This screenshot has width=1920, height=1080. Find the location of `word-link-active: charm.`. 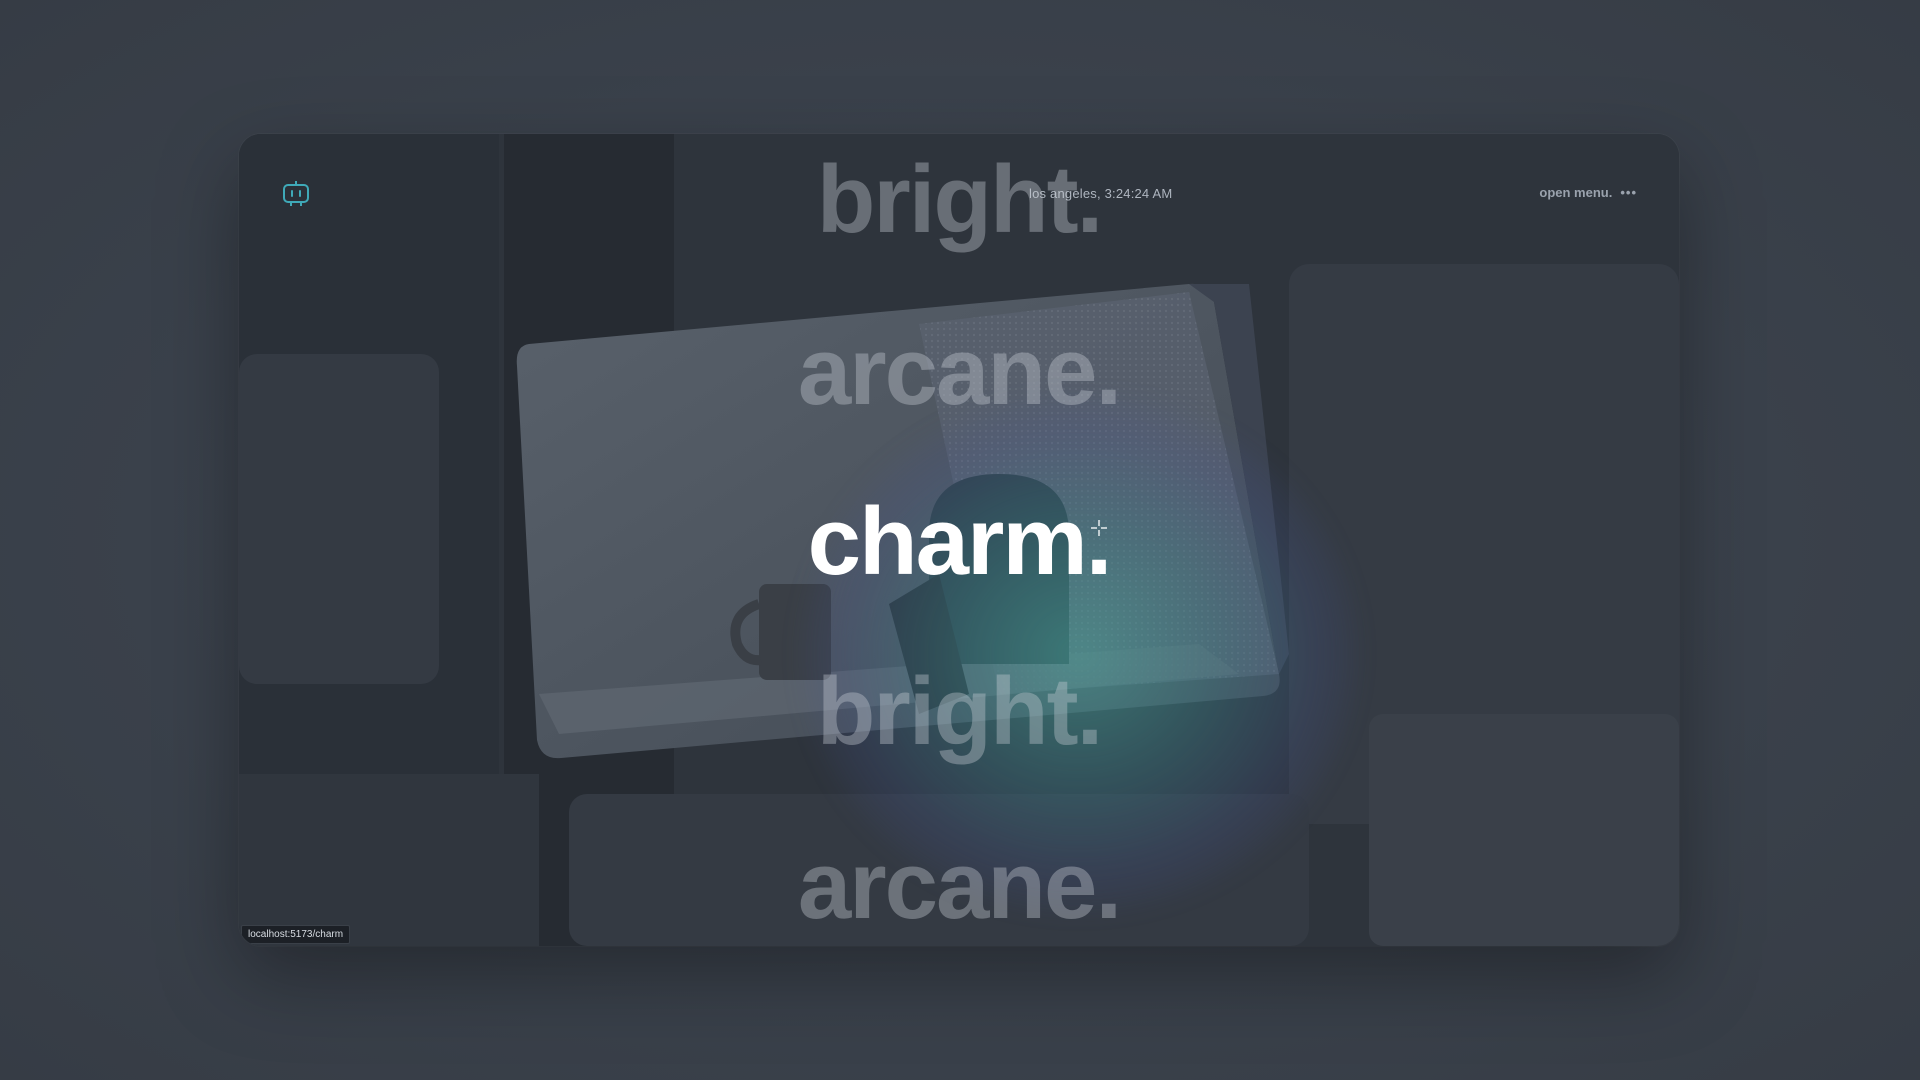

word-link-active: charm. is located at coordinates (959, 542).